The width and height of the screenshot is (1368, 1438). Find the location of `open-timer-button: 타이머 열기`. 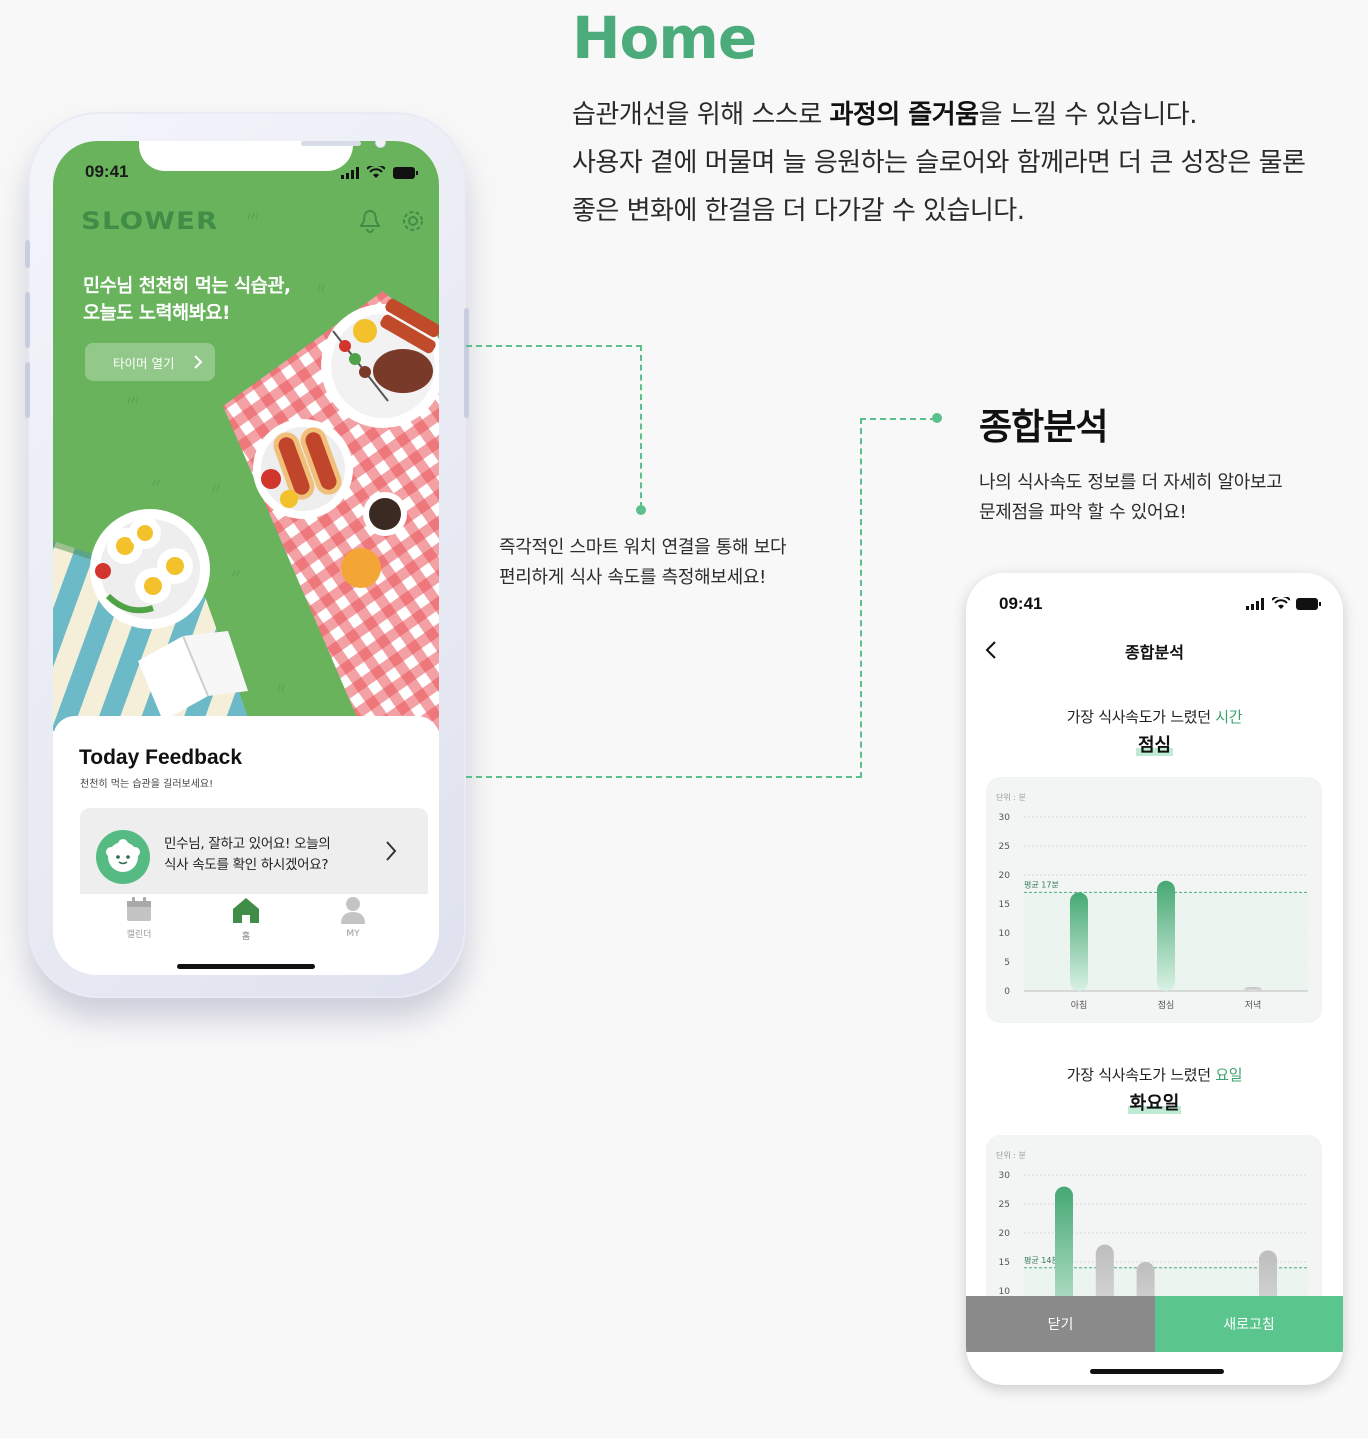

open-timer-button: 타이머 열기 is located at coordinates (150, 362).